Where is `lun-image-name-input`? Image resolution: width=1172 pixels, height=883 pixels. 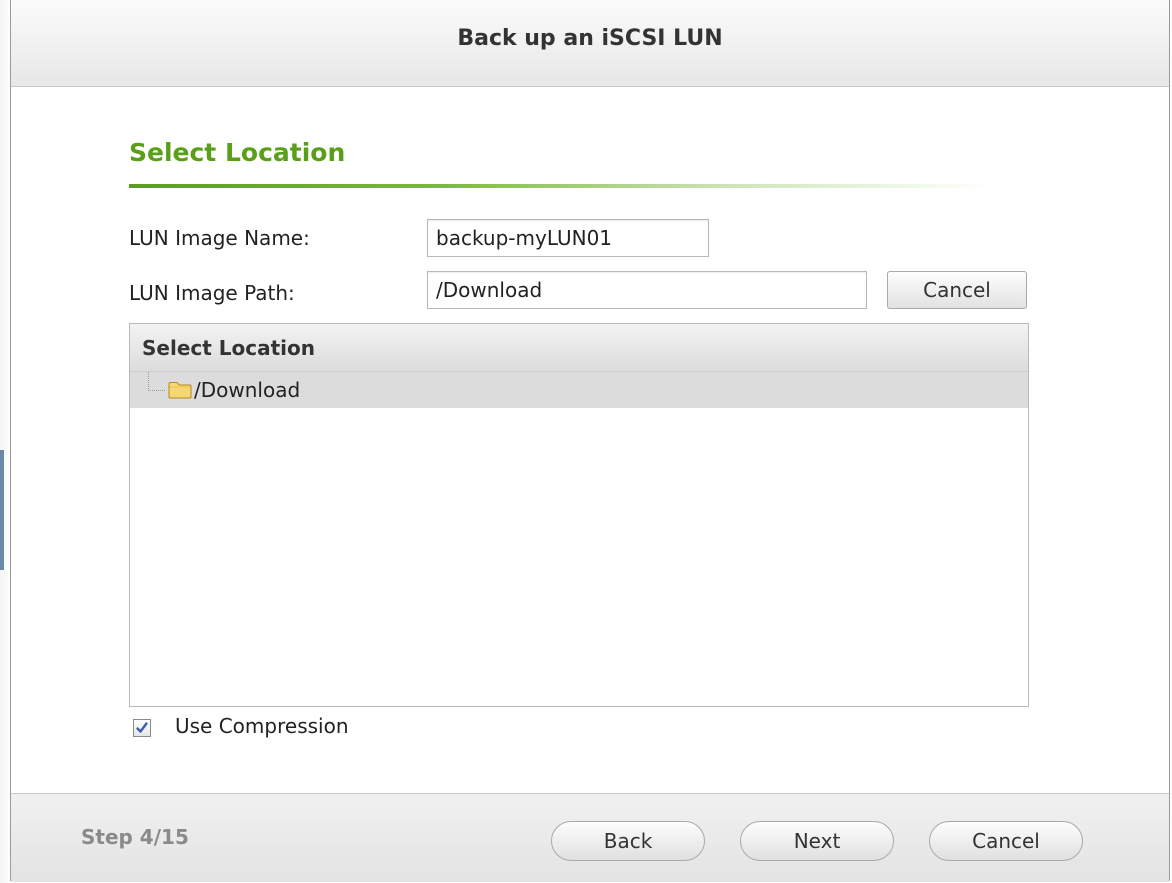
lun-image-name-input is located at coordinates (568, 238).